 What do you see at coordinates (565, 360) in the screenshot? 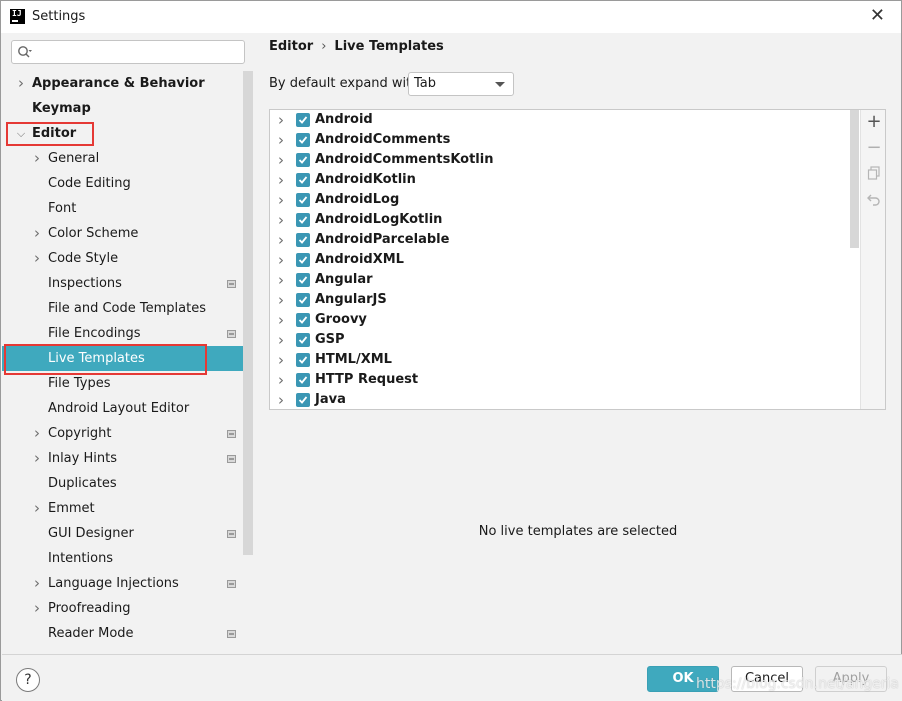
I see `template-group-row: › HTML/XML` at bounding box center [565, 360].